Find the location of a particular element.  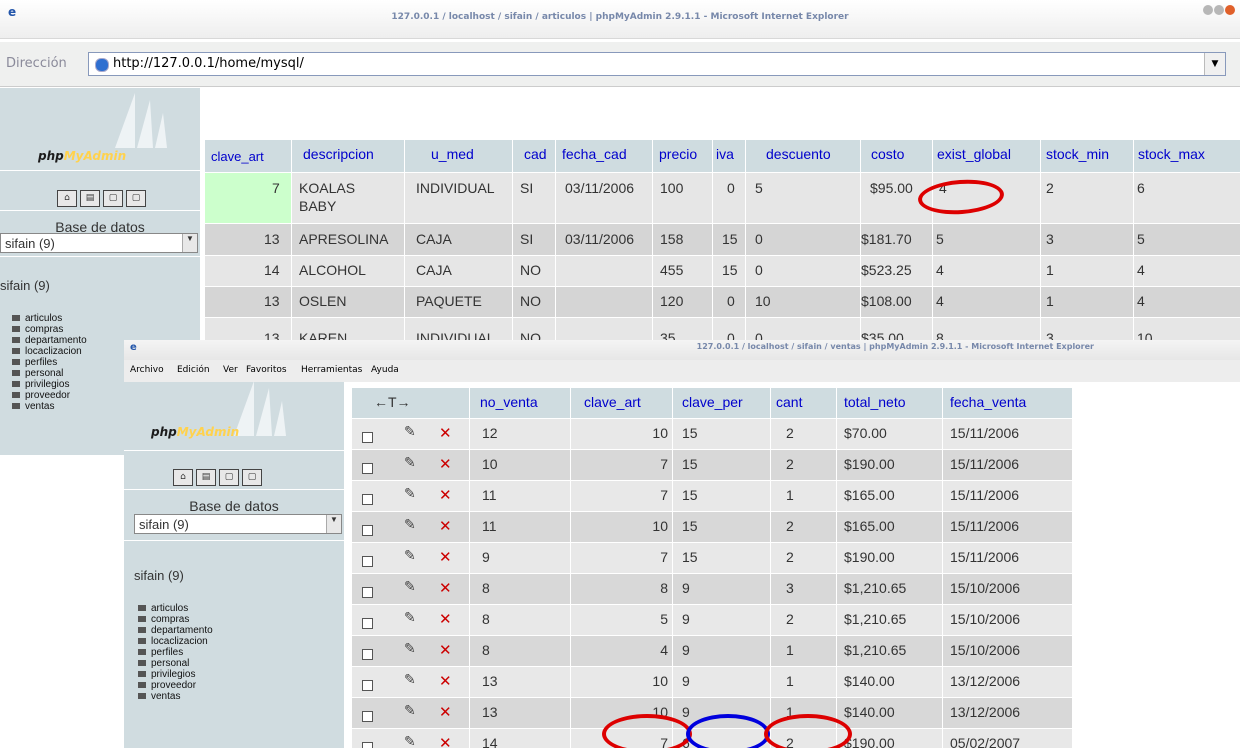

col-header-descuento: descuento is located at coordinates (798, 154).